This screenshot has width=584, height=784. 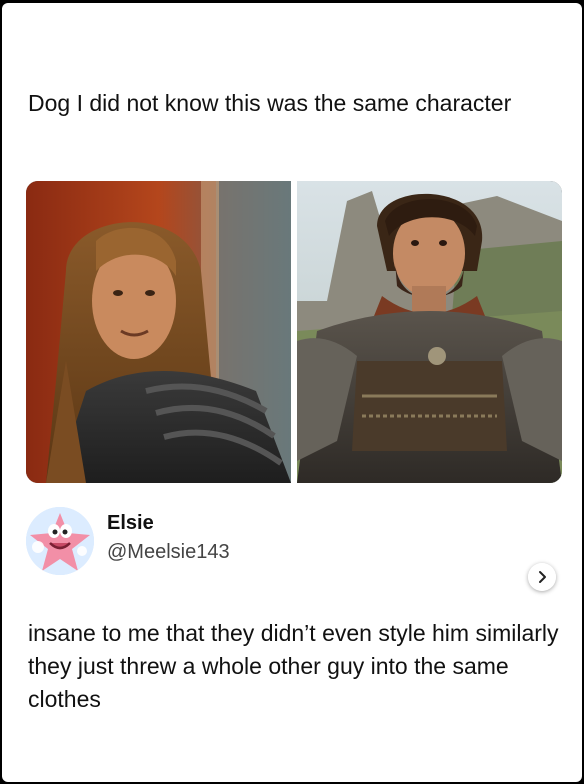 I want to click on next-image-button, so click(x=542, y=577).